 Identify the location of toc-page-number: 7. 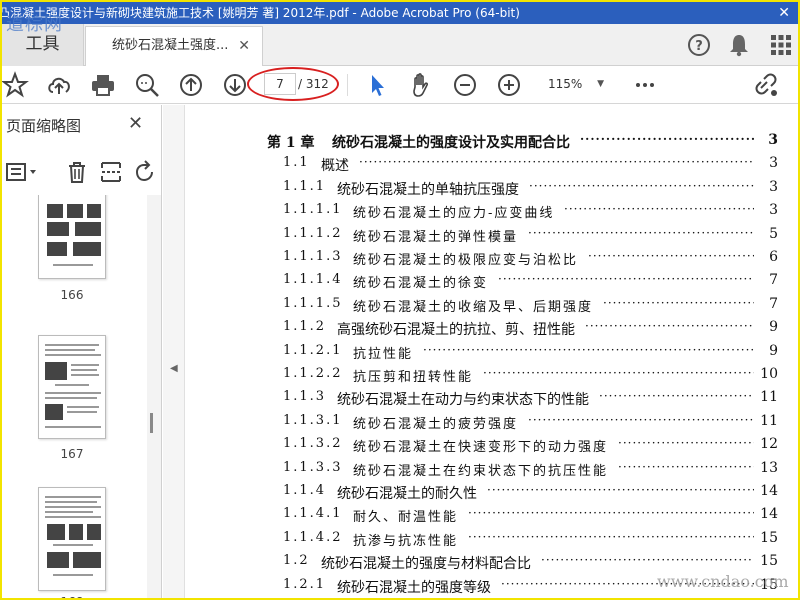
(773, 280).